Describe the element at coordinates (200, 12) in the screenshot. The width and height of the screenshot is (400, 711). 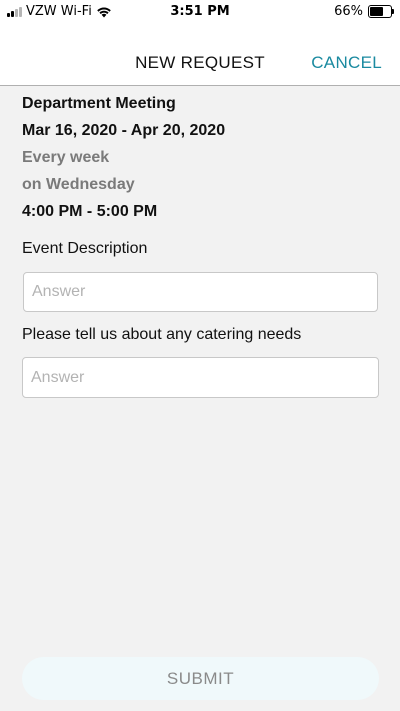
I see `status-bar: VZW Wi-Fi 3:51 PM 66%` at that location.